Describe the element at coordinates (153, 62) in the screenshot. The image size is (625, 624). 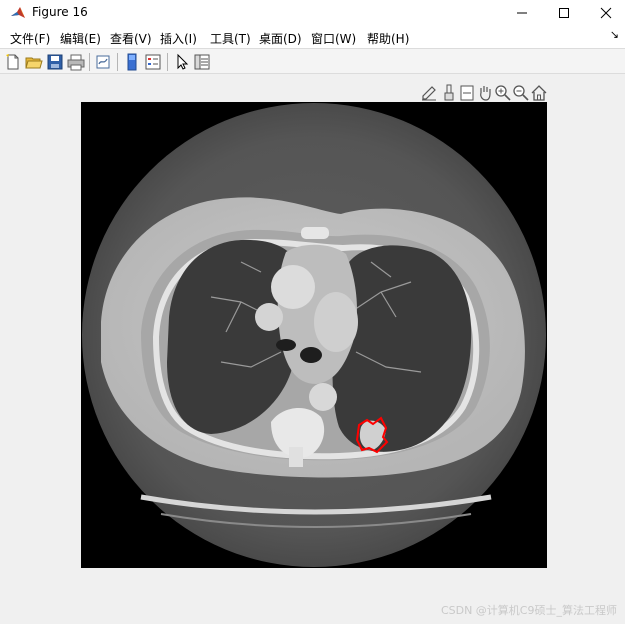
I see `insert-legend-icon` at that location.